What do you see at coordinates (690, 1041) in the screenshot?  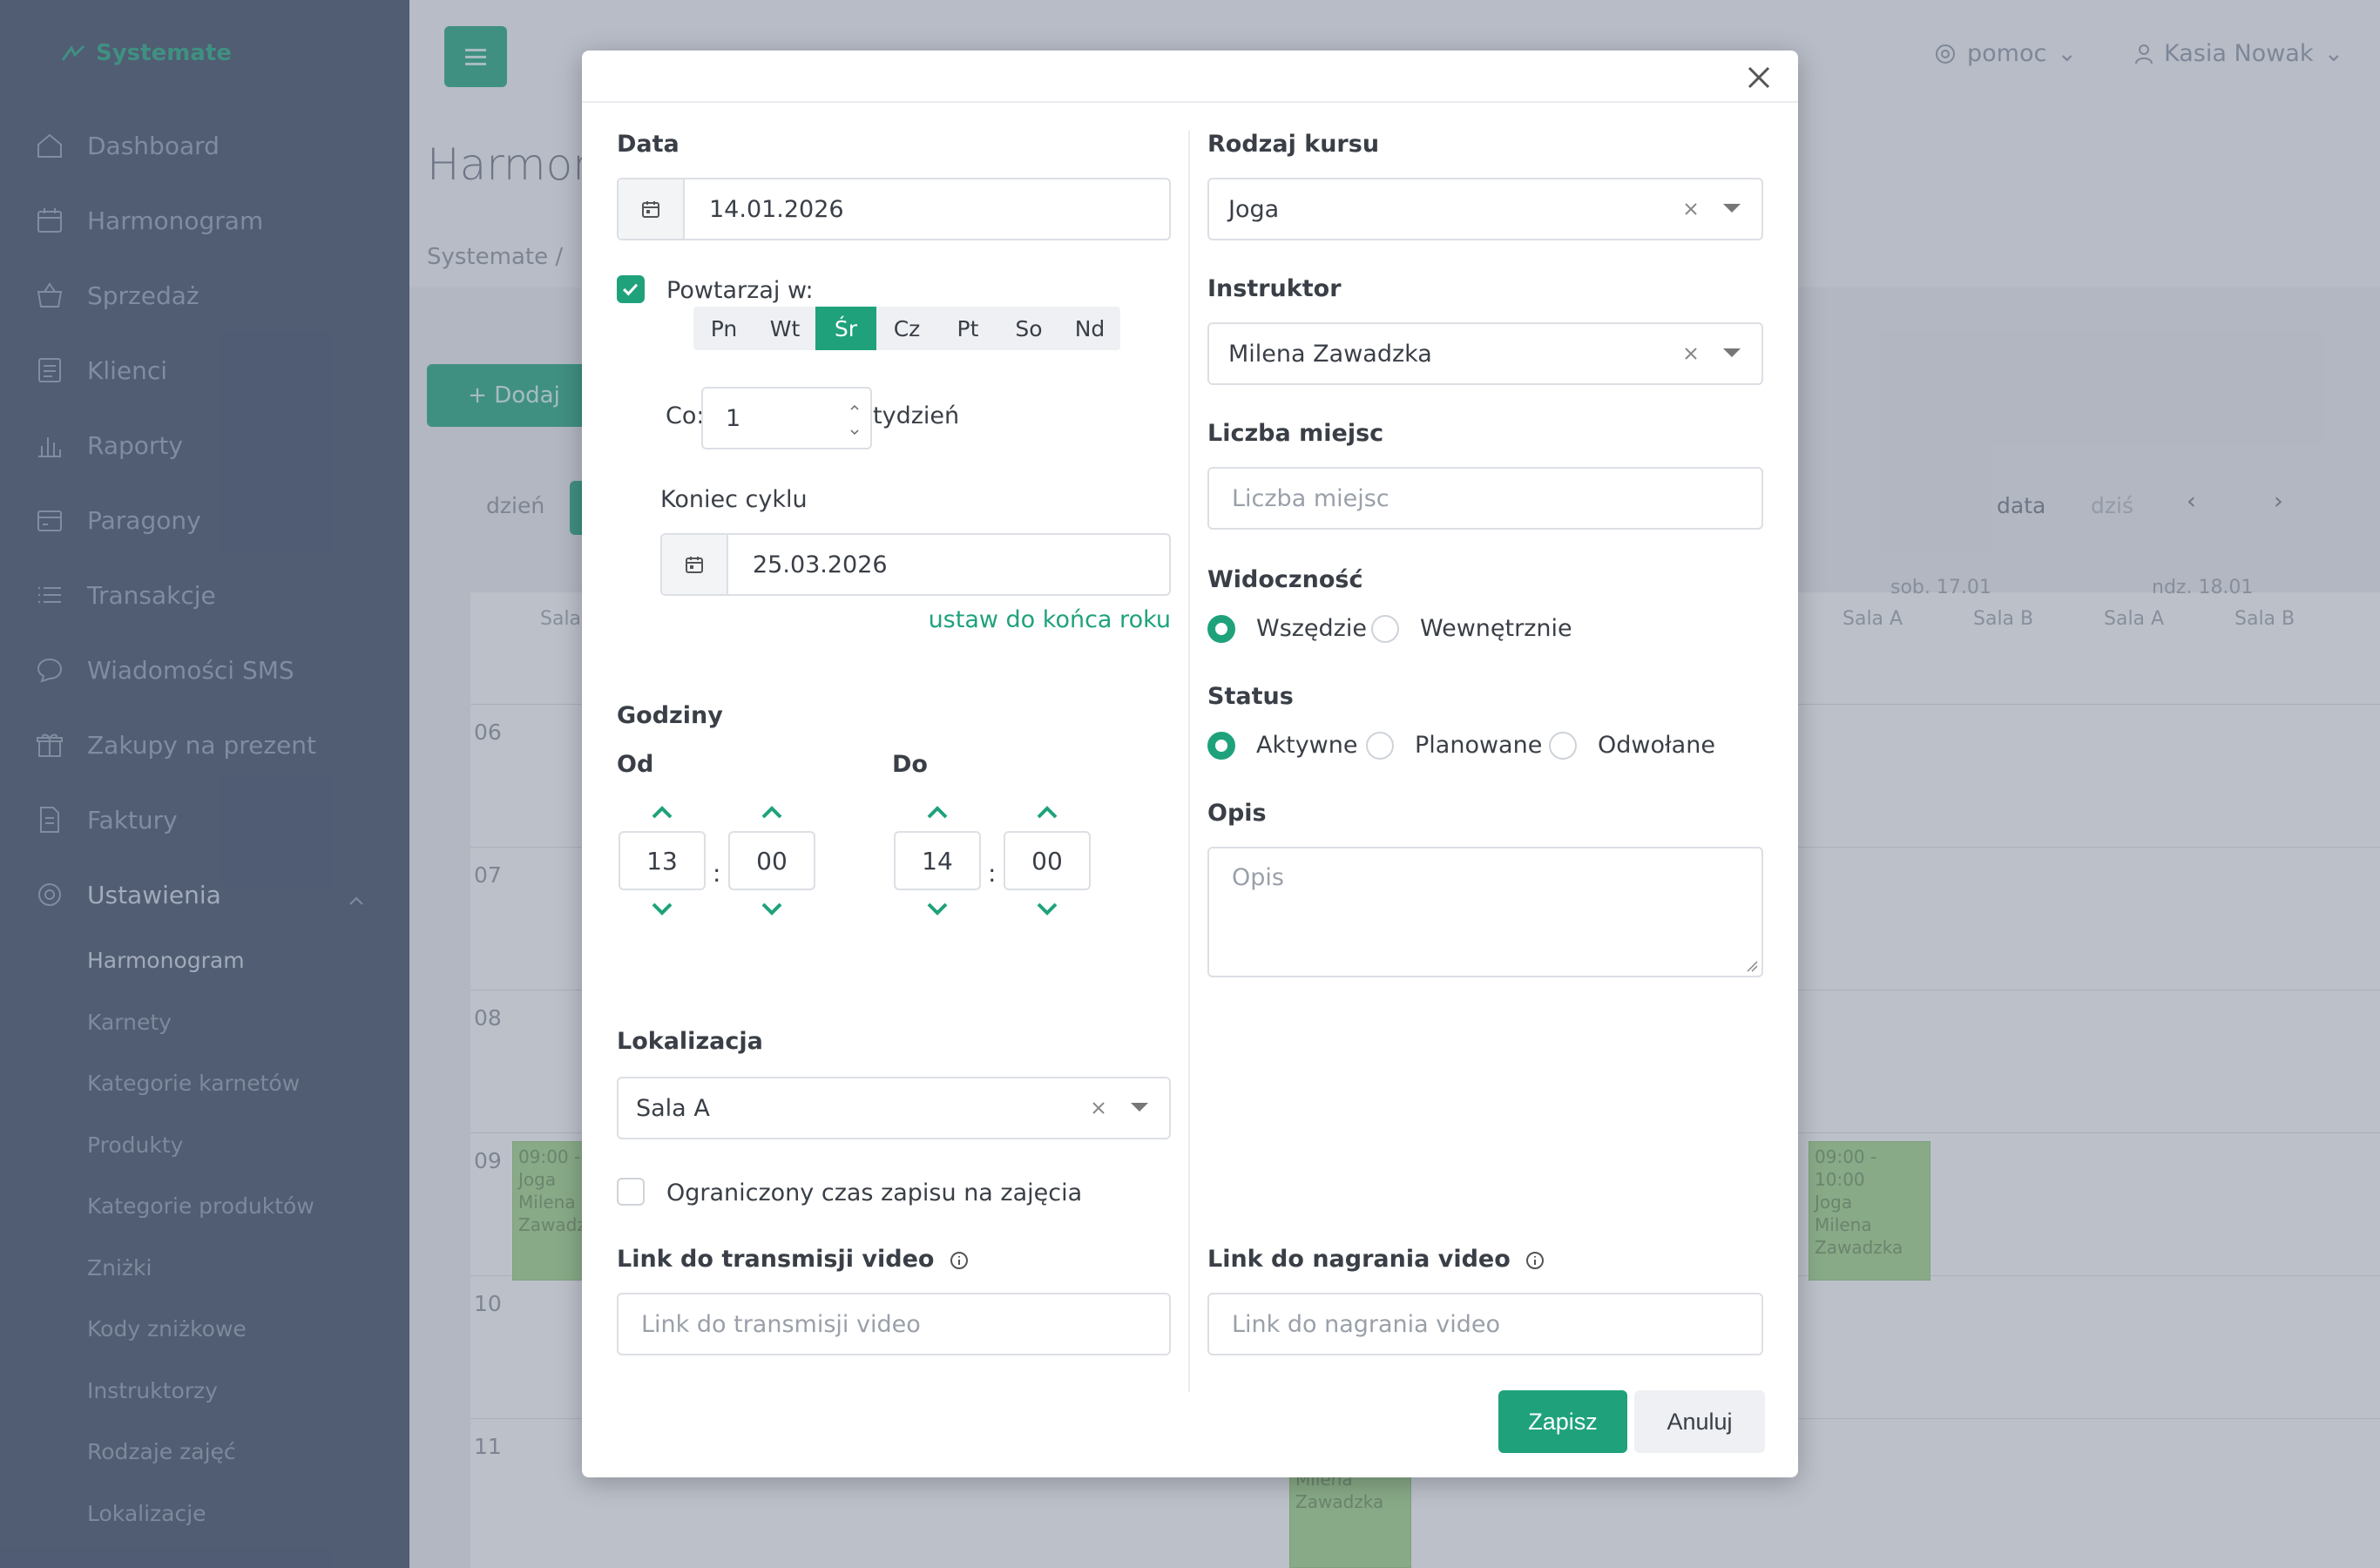 I see `location-label: Lokalizacja` at bounding box center [690, 1041].